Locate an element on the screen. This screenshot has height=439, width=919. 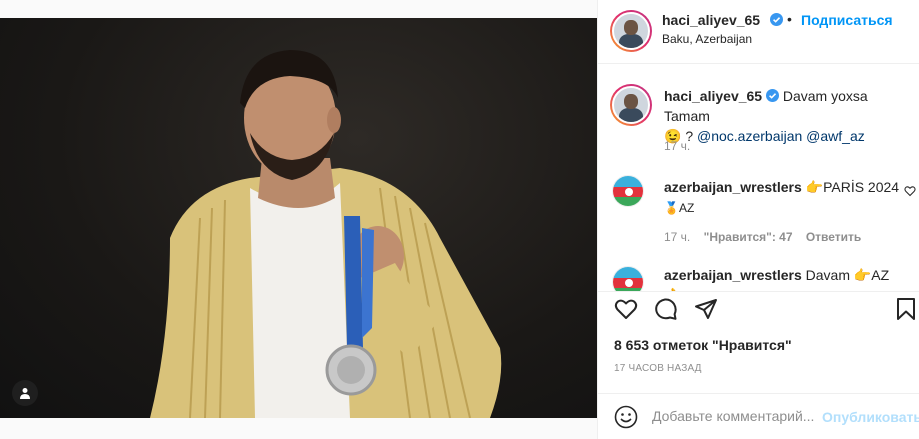
comment-likes: "Нравится": 47 is located at coordinates (748, 237).